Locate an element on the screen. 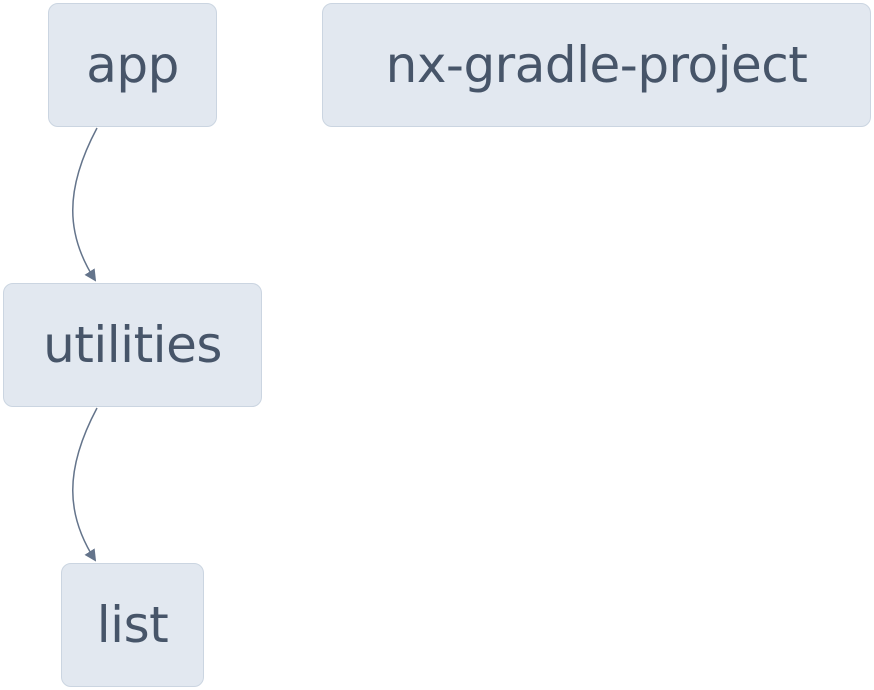 The image size is (874, 690). project-node-list: list is located at coordinates (132, 625).